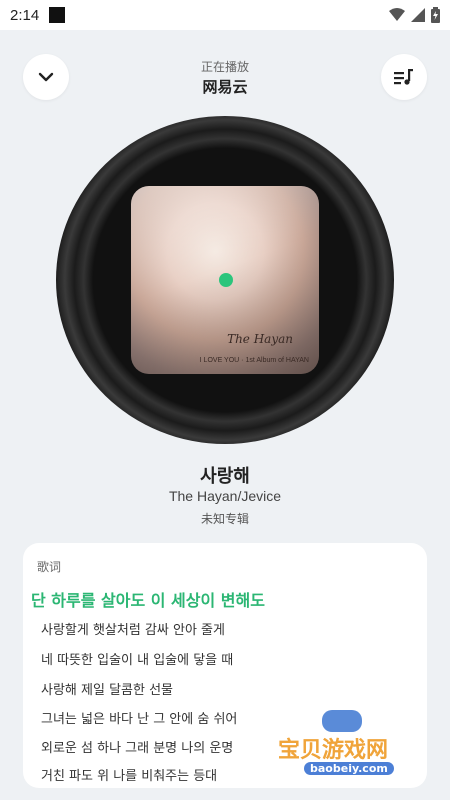 The image size is (450, 800). I want to click on disc-center-dot, so click(226, 280).